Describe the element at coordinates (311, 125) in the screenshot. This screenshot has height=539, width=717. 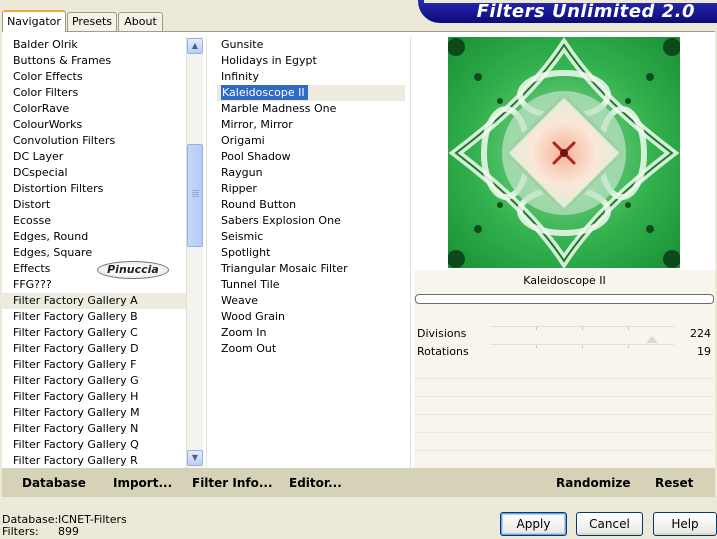
I see `list-item: Mirror, Mirror` at that location.